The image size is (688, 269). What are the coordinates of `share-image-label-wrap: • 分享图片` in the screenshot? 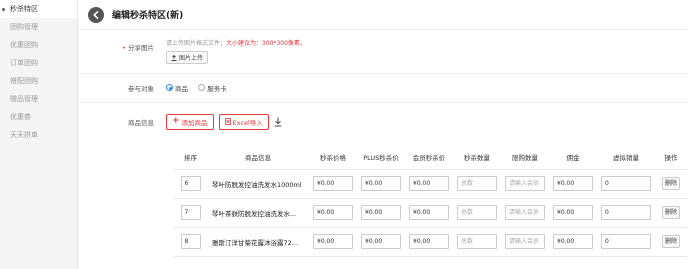 It's located at (122, 51).